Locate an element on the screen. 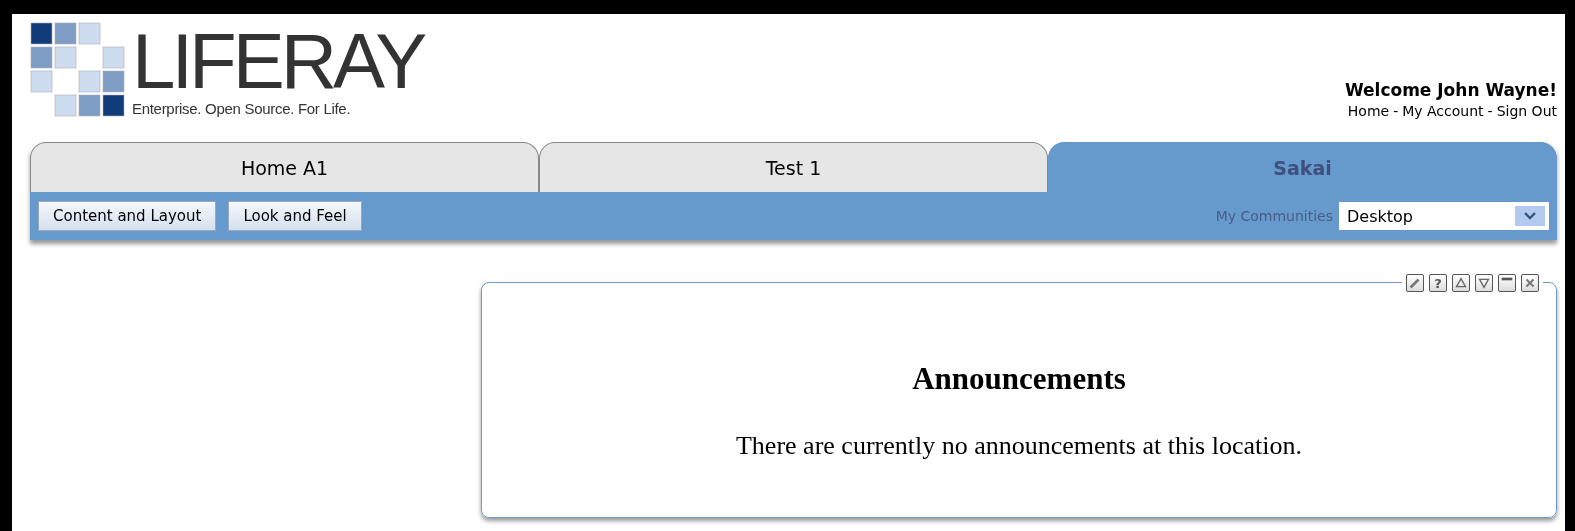  help-icon: ? is located at coordinates (1438, 283).